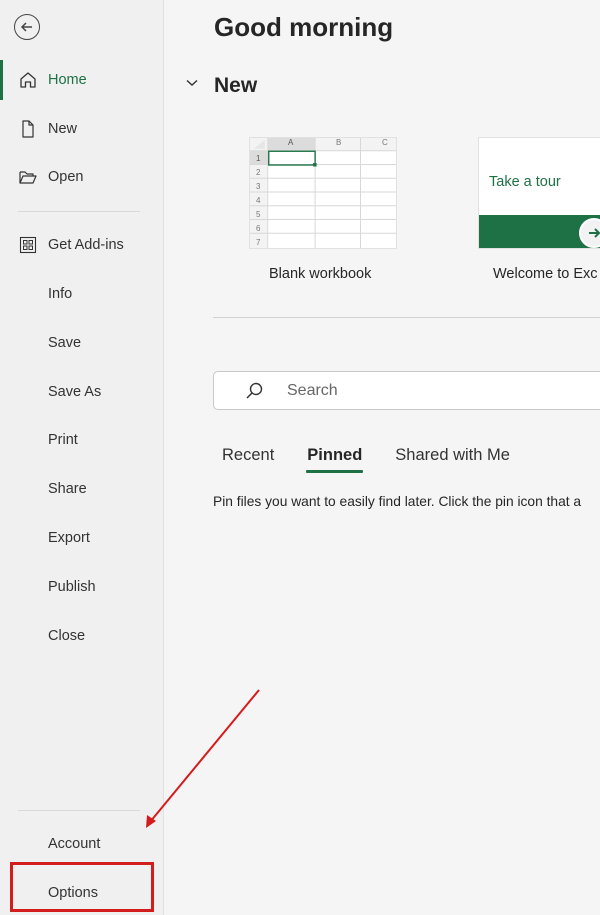 This screenshot has height=915, width=600. I want to click on section-divider, so click(406, 317).